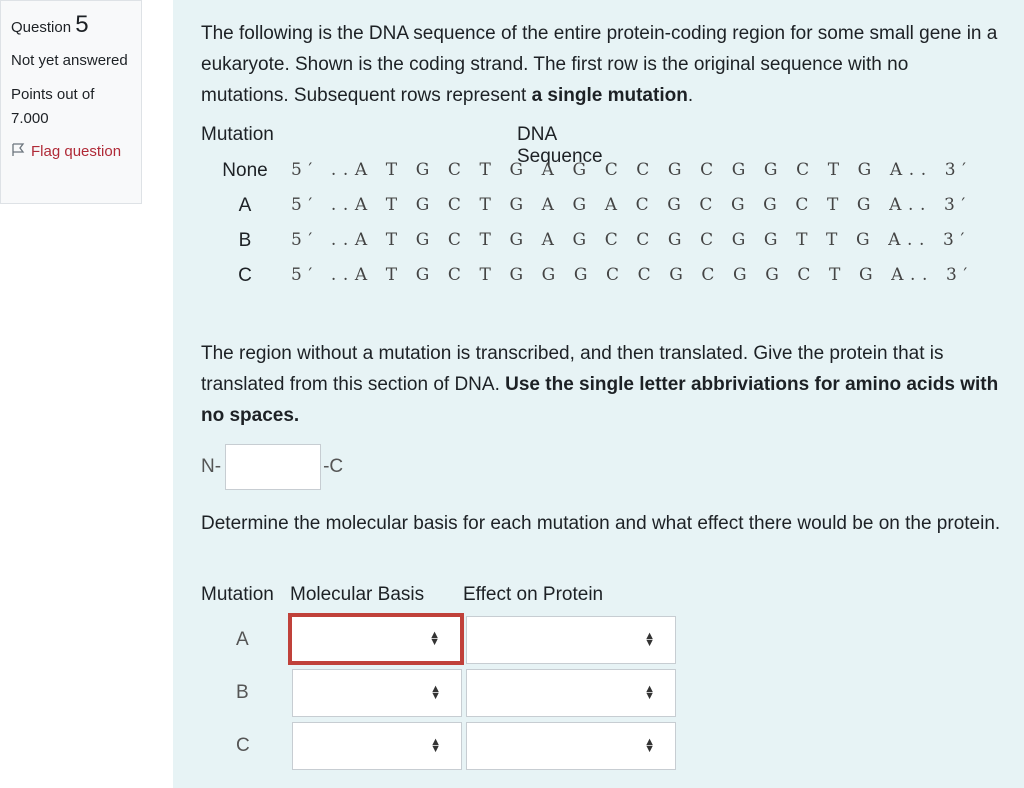 This screenshot has height=788, width=1024. I want to click on row-label: B, so click(245, 240).